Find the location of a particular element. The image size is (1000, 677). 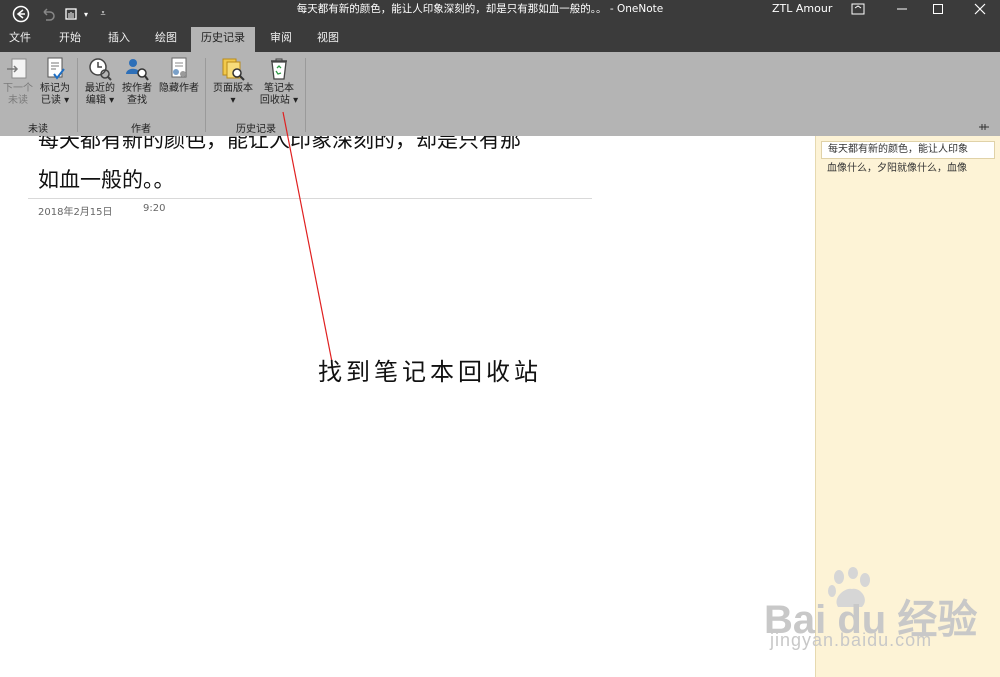

baidu-url: jingyan.baidu.com is located at coordinates (851, 640).